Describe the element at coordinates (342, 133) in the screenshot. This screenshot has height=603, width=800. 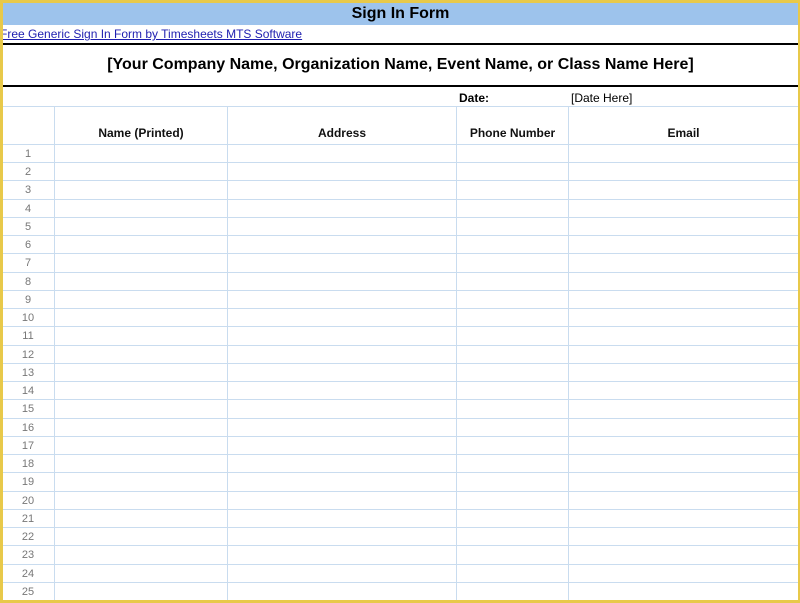
I see `column-header-address: Address` at that location.